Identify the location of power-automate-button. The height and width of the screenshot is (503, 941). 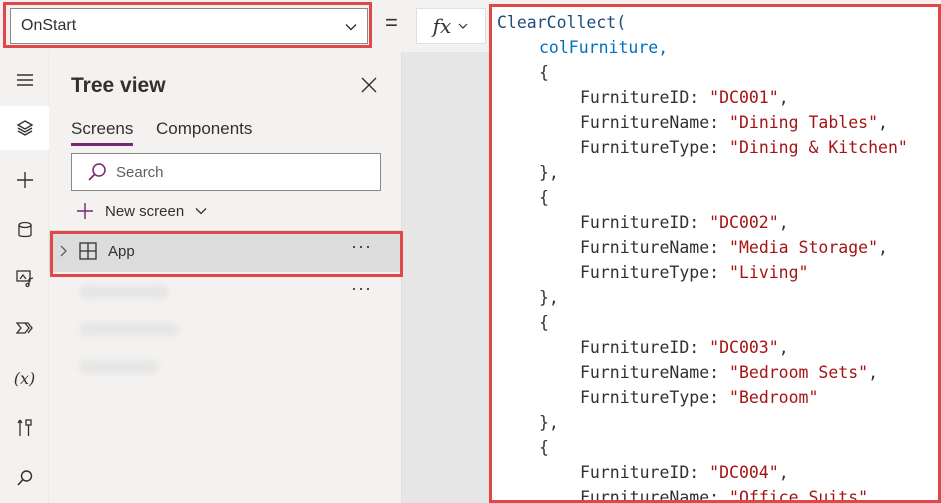
(24, 328).